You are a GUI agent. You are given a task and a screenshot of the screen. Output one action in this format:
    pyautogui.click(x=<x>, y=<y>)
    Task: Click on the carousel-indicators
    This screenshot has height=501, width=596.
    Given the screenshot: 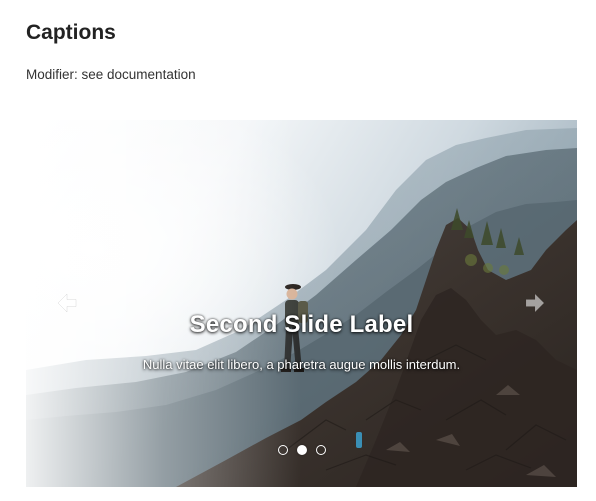 What is the action you would take?
    pyautogui.click(x=301, y=450)
    